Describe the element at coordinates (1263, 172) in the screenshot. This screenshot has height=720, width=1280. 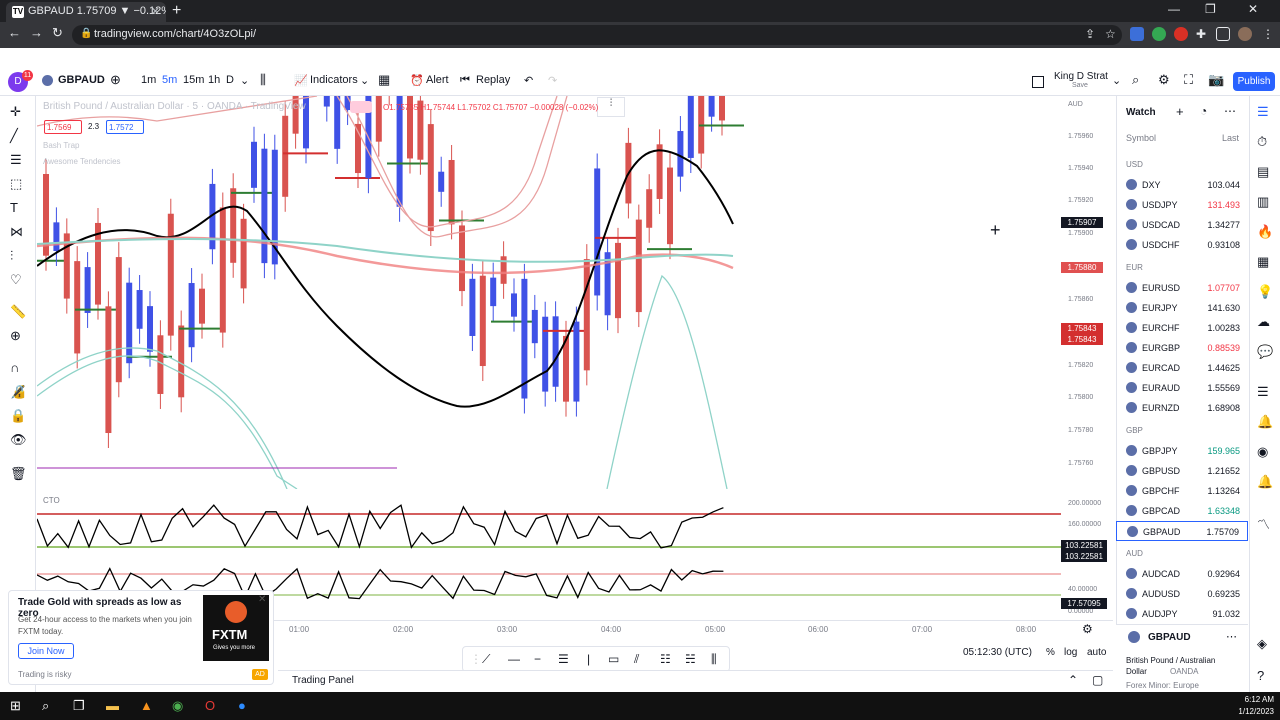
I see `data-window-icon: ▤` at that location.